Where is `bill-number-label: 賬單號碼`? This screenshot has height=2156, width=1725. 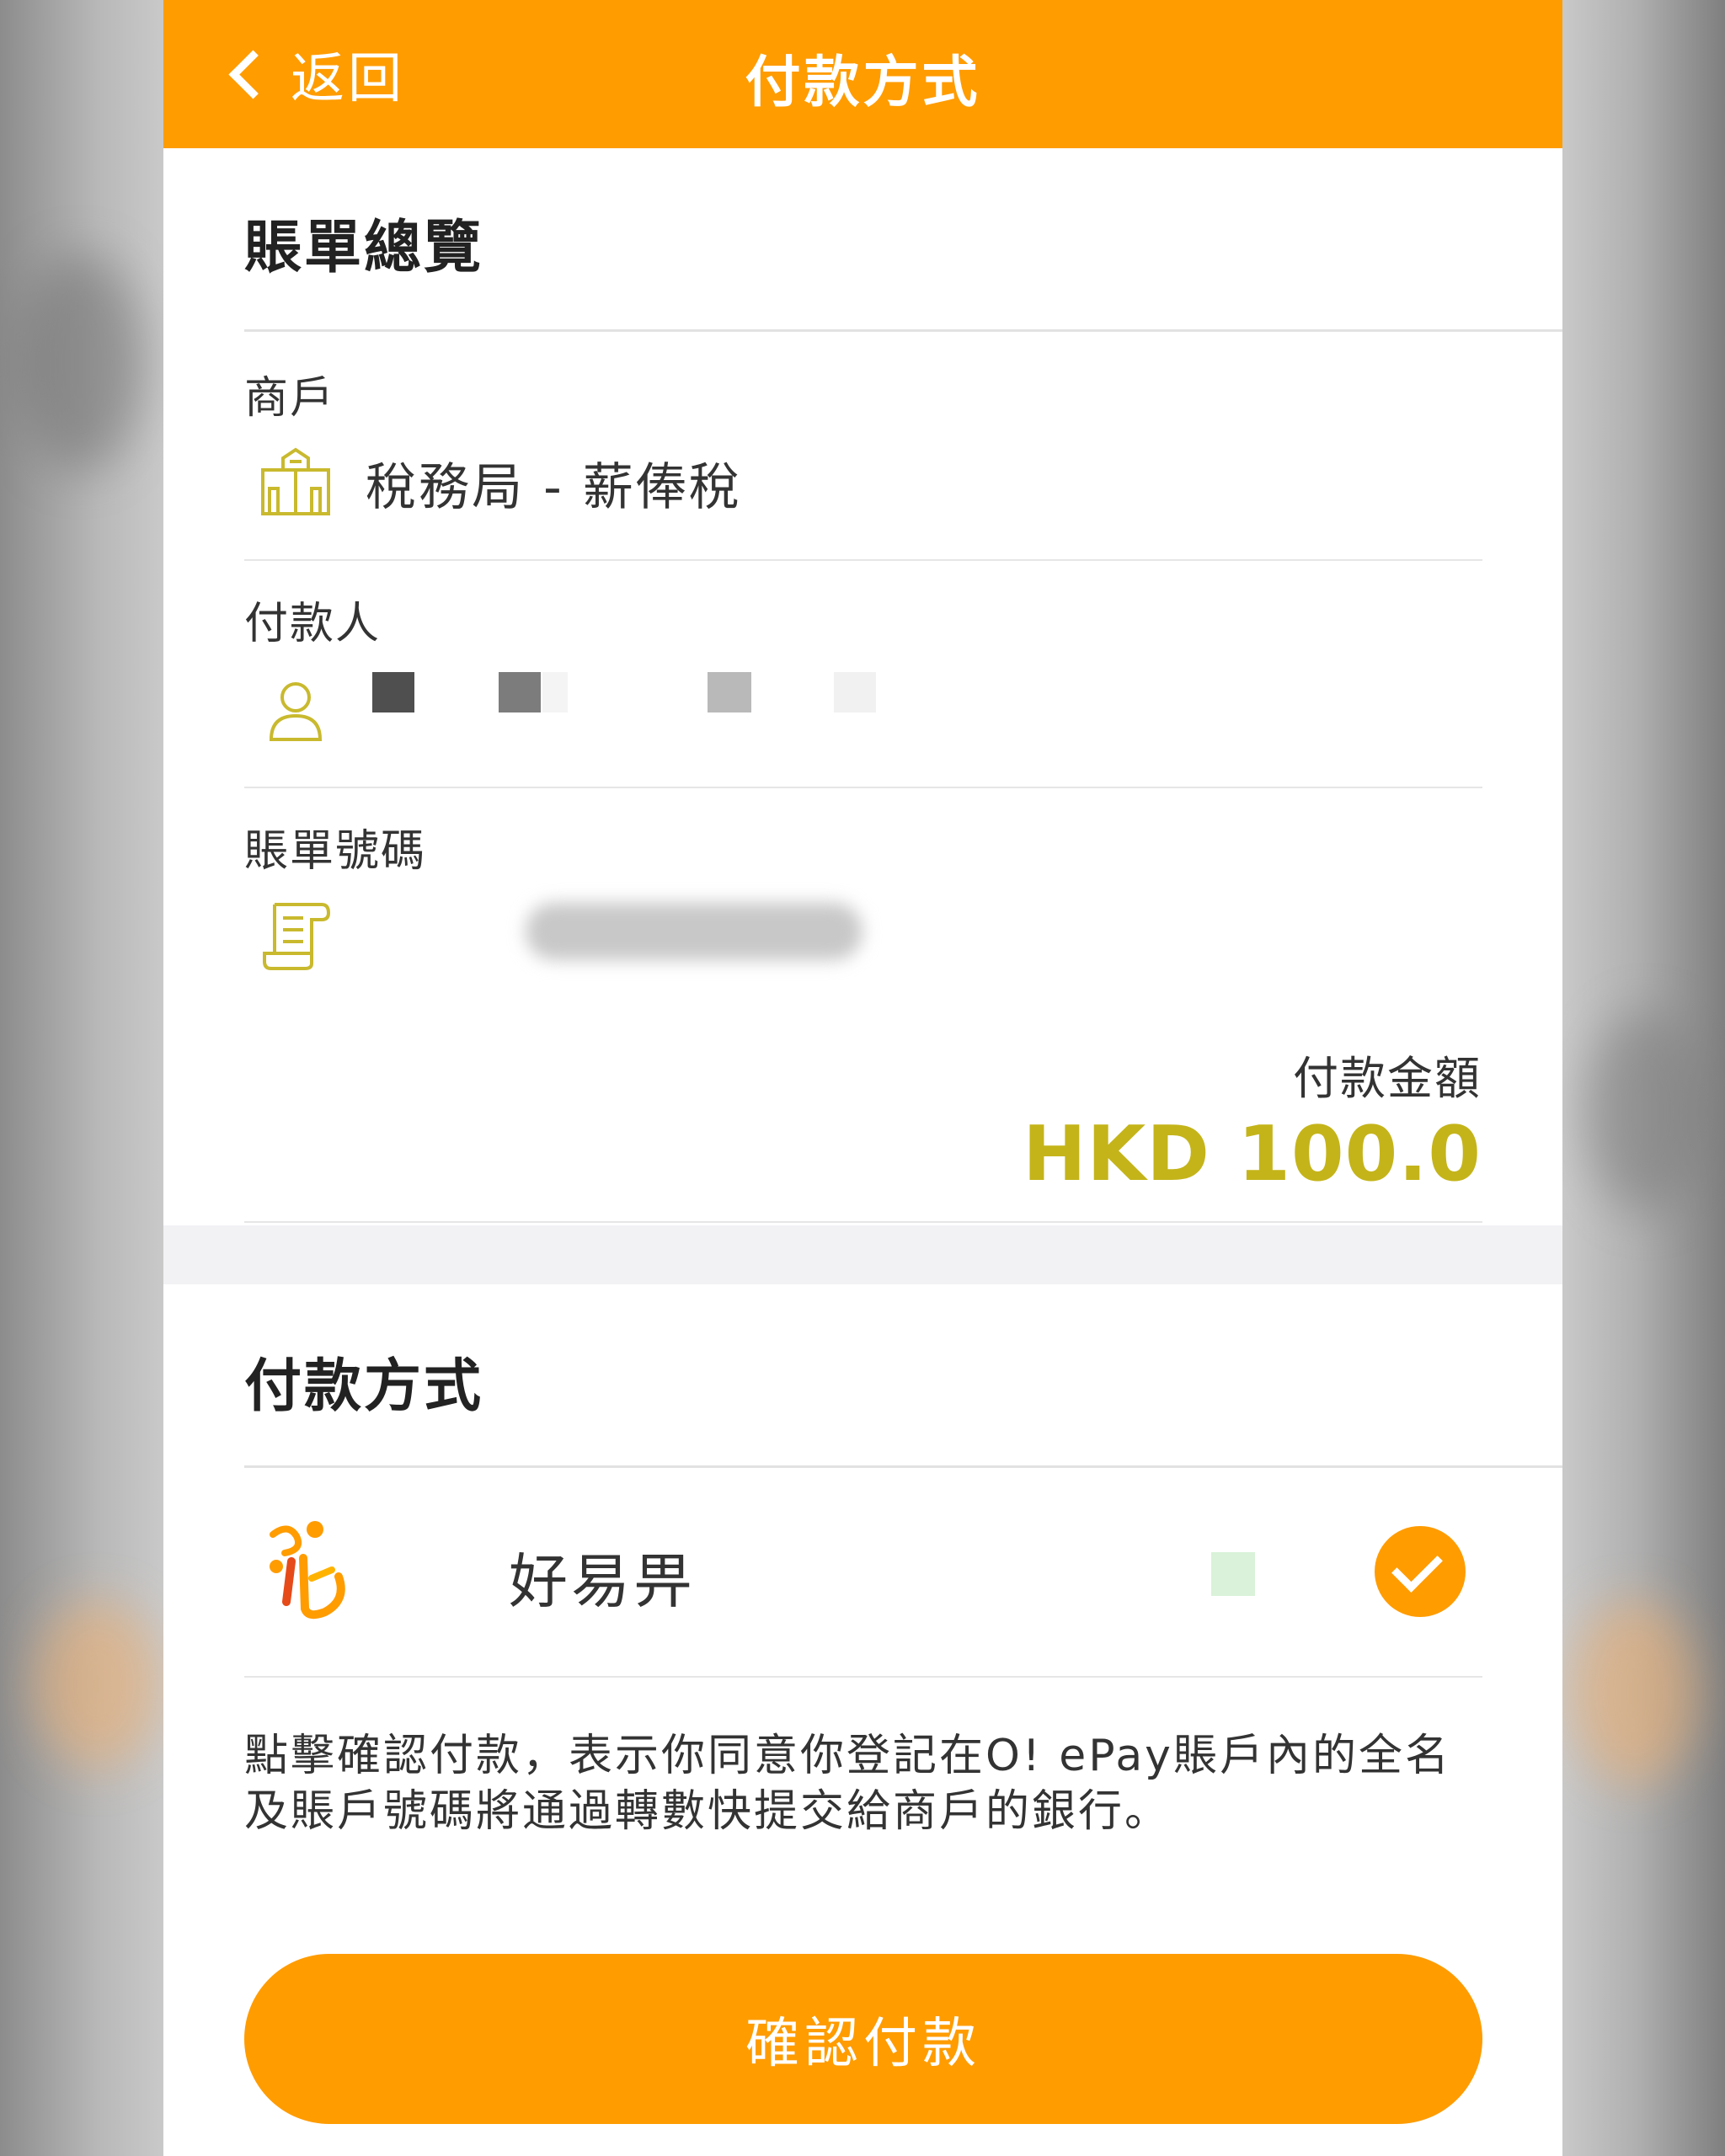
bill-number-label: 賬單號碼 is located at coordinates (335, 851).